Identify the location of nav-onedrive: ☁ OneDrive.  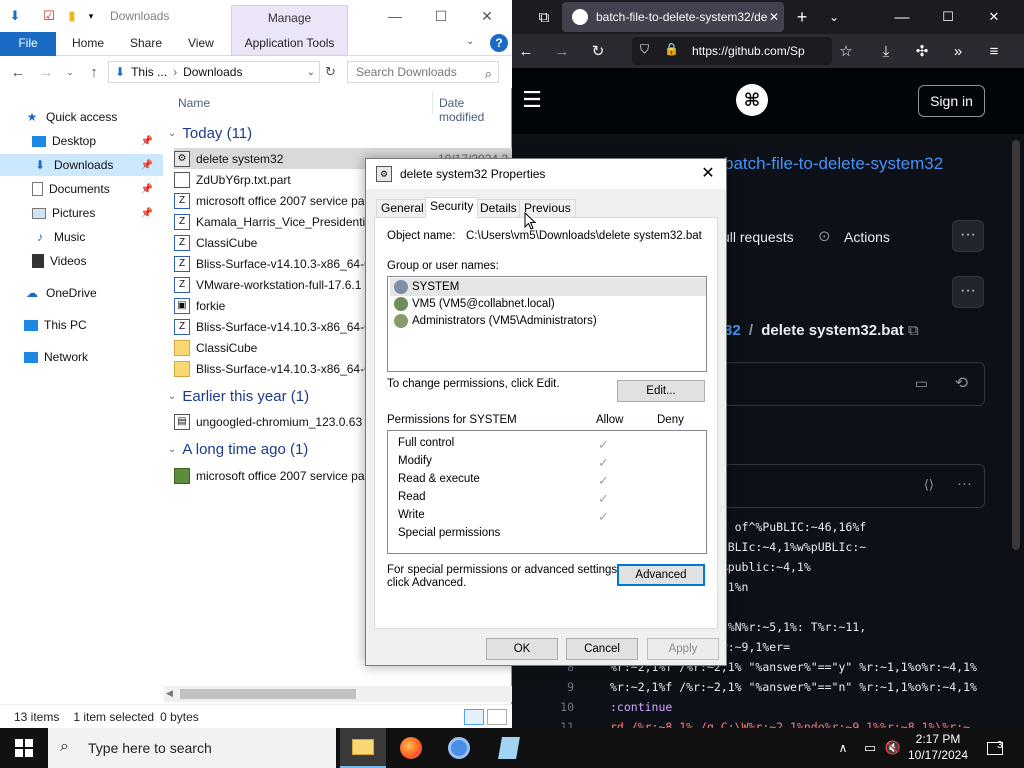
(81, 293).